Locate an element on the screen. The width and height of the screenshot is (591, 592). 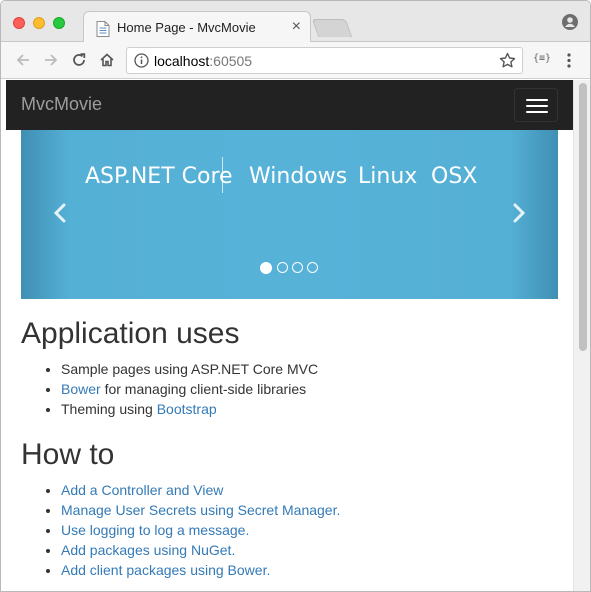
slide-text-linux: Linux is located at coordinates (388, 176).